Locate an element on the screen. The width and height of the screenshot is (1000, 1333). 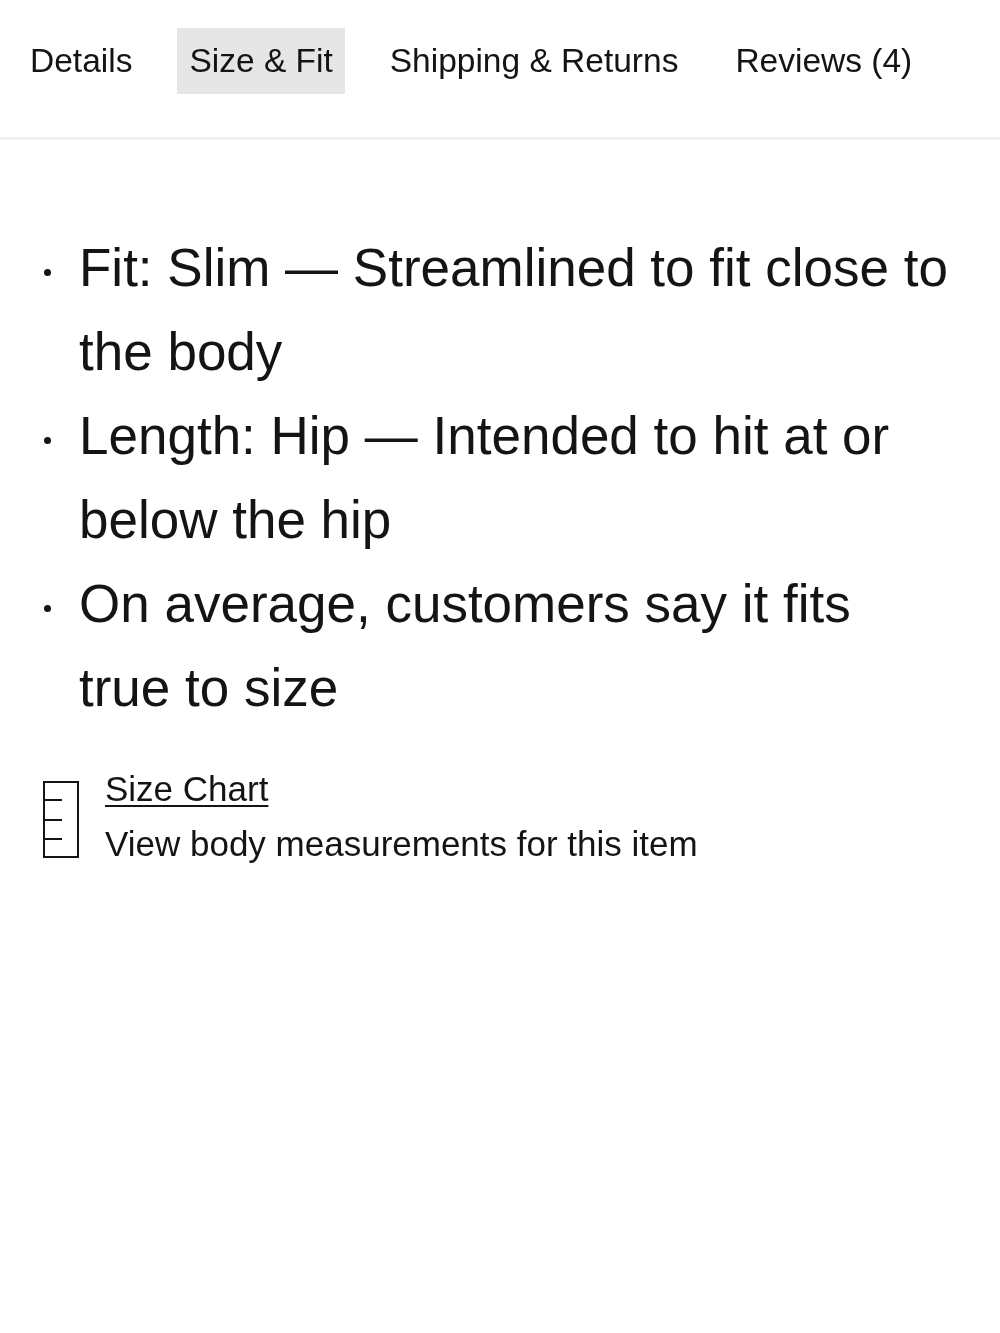
size-chart-description: View body measurements for this item is located at coordinates (401, 844).